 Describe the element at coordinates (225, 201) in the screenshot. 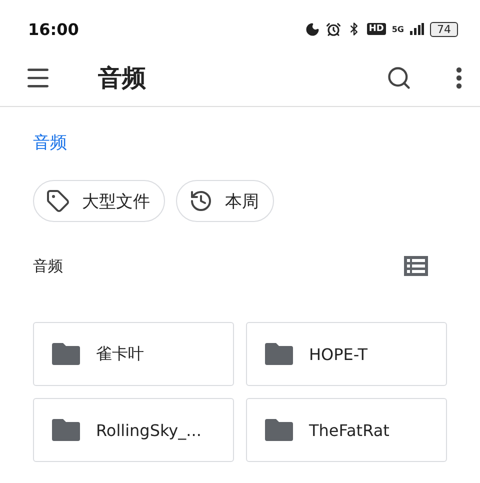

I see `filter-chip: 本周` at that location.